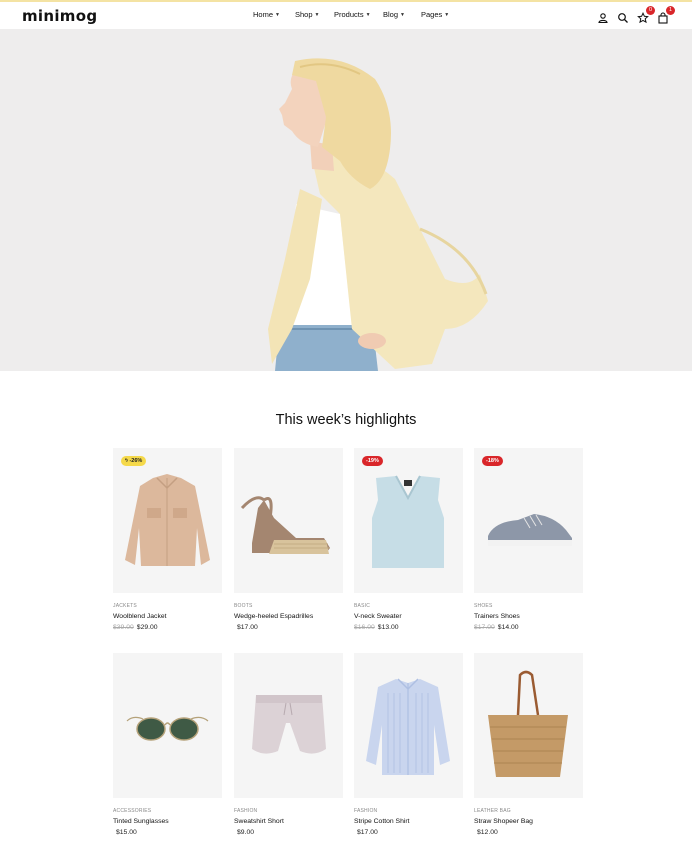 This screenshot has width=692, height=864. What do you see at coordinates (530, 530) in the screenshot?
I see `trainers-image` at bounding box center [530, 530].